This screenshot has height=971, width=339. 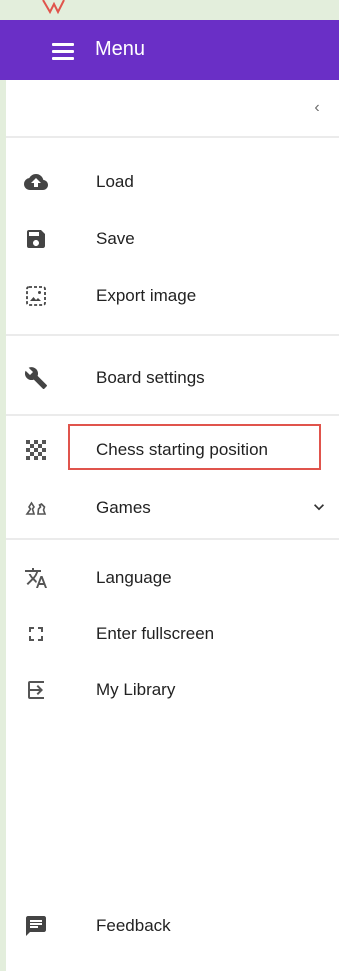 What do you see at coordinates (36, 239) in the screenshot?
I see `save-icon` at bounding box center [36, 239].